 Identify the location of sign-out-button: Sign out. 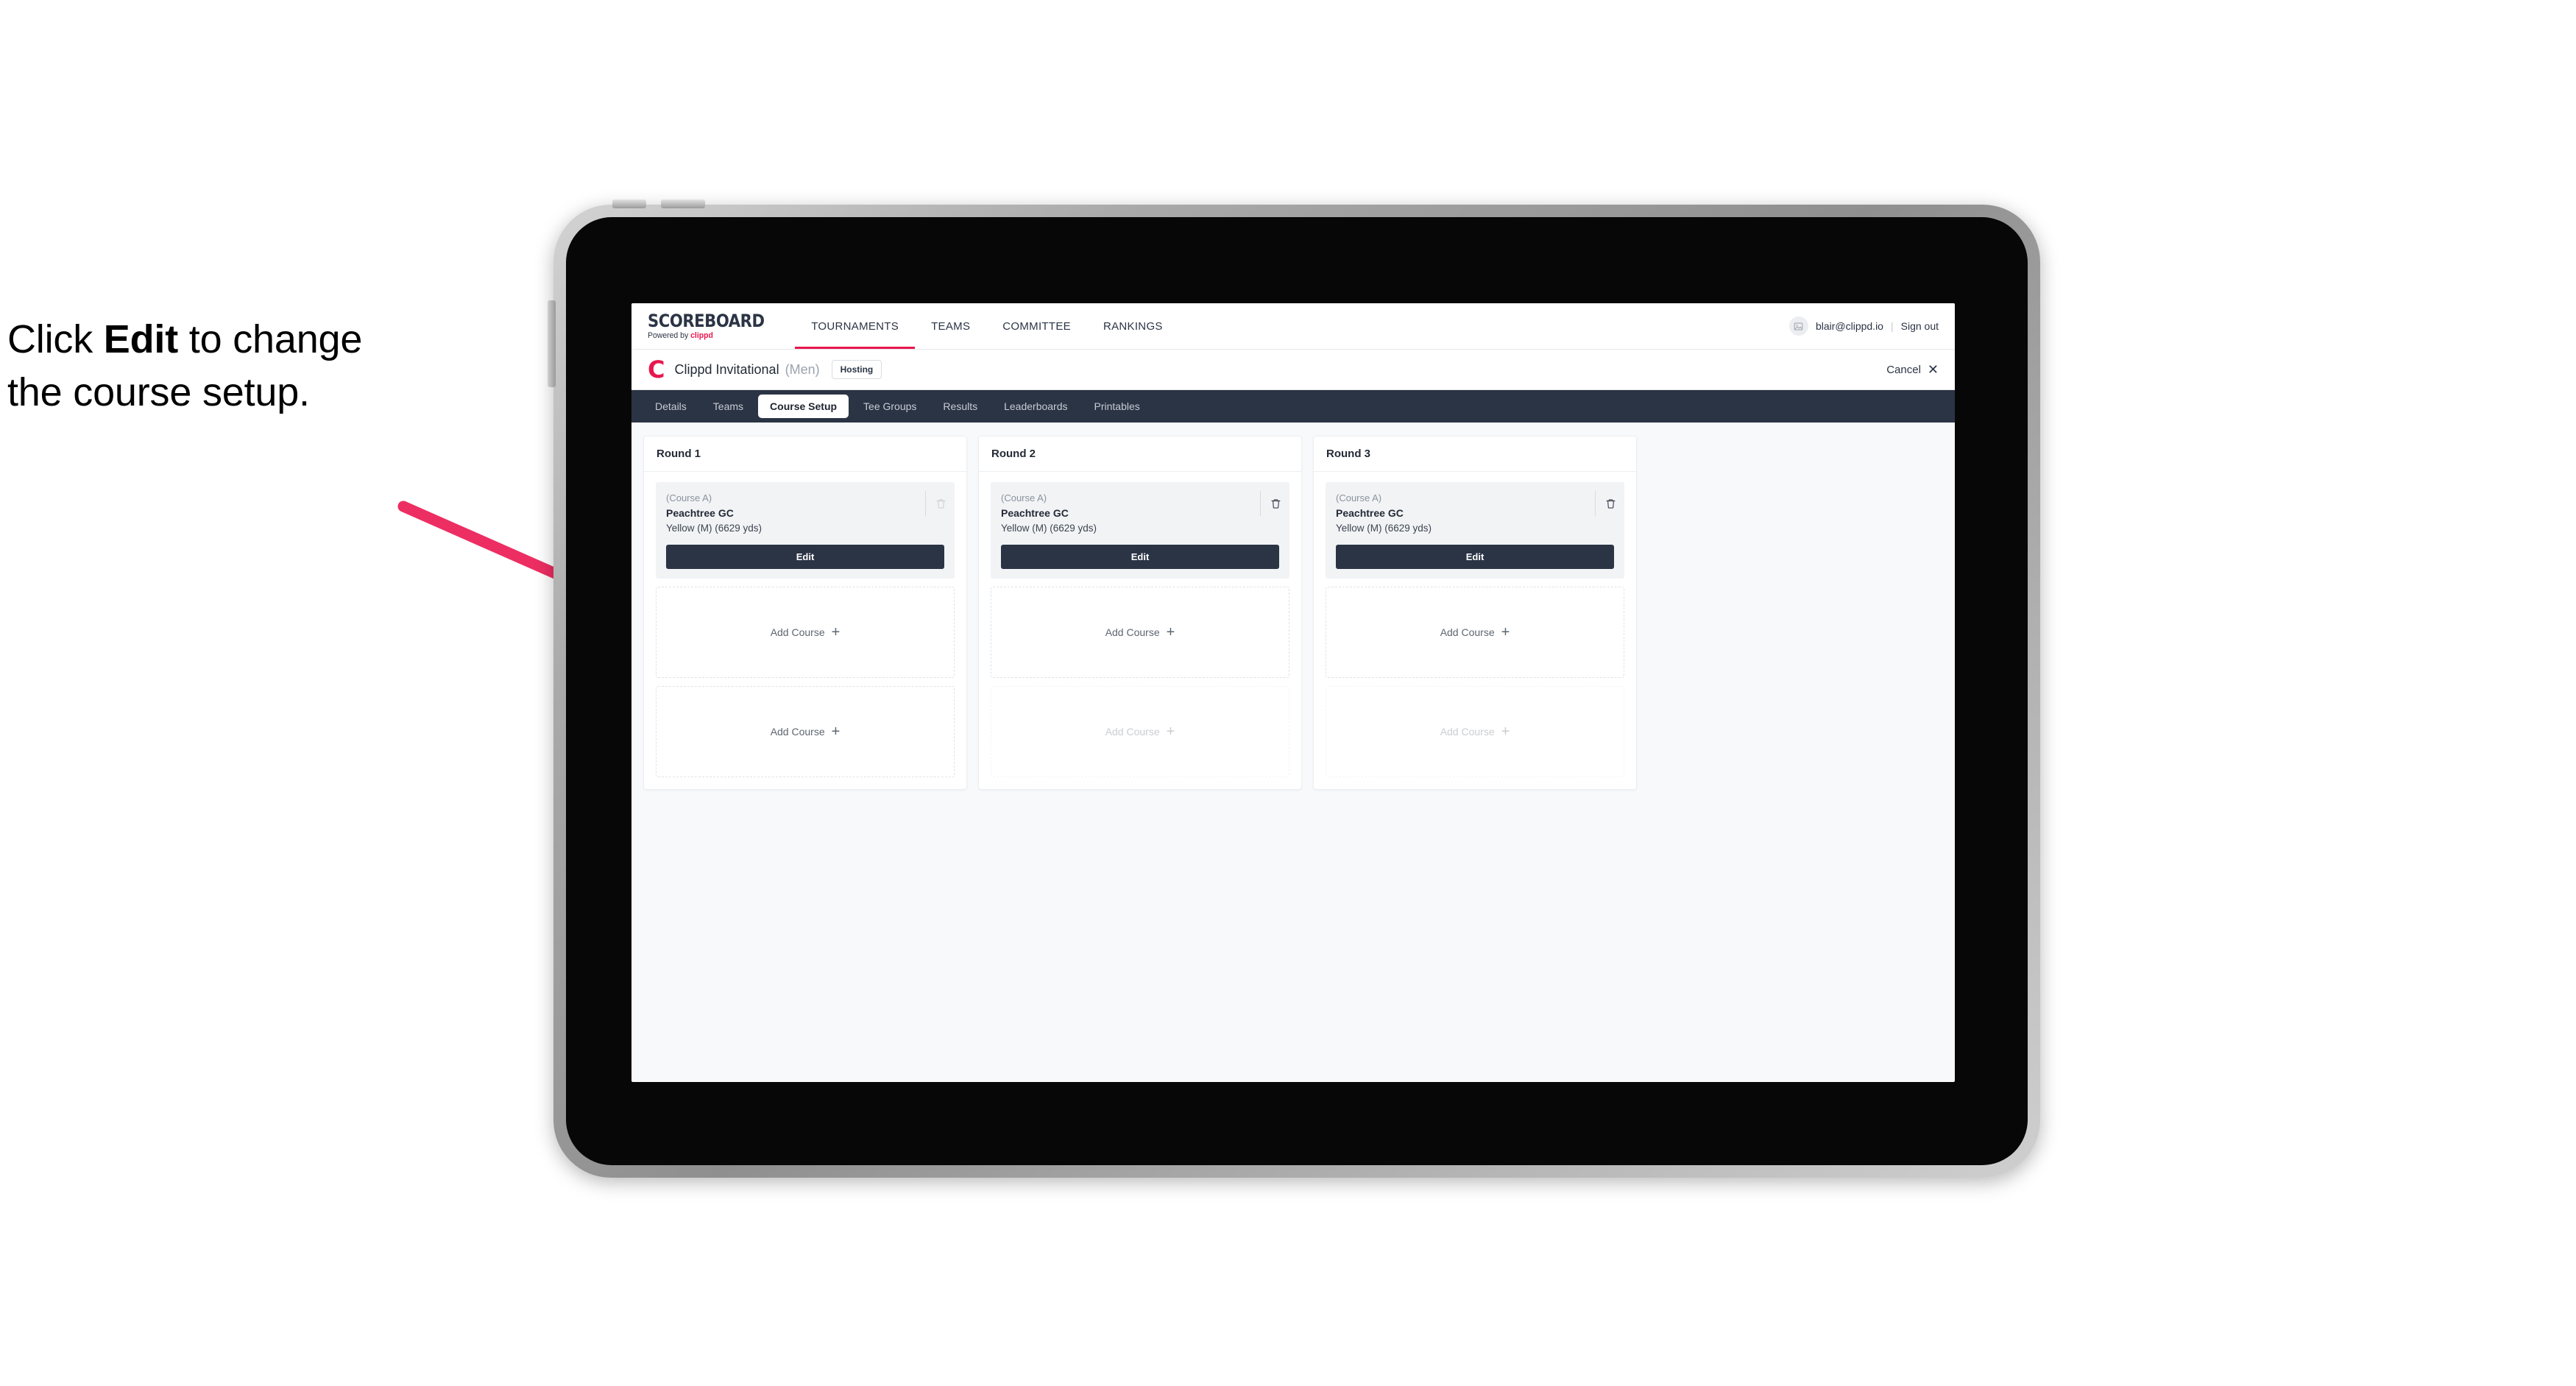
(1920, 326).